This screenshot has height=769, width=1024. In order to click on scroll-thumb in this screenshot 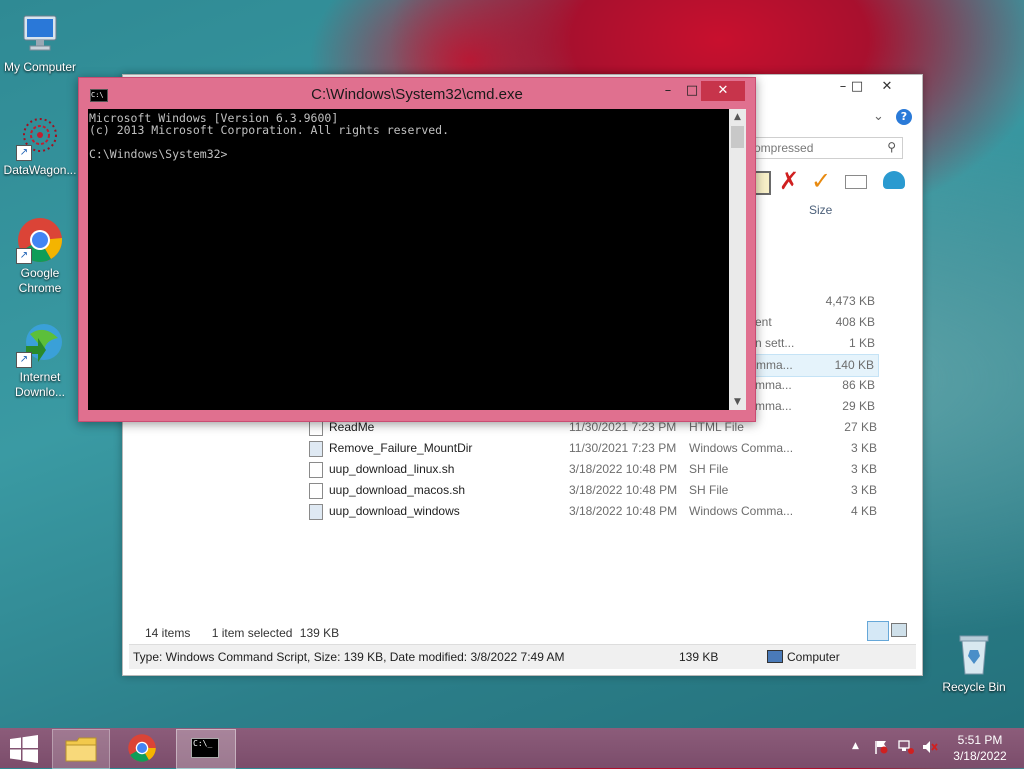, I will do `click(737, 137)`.